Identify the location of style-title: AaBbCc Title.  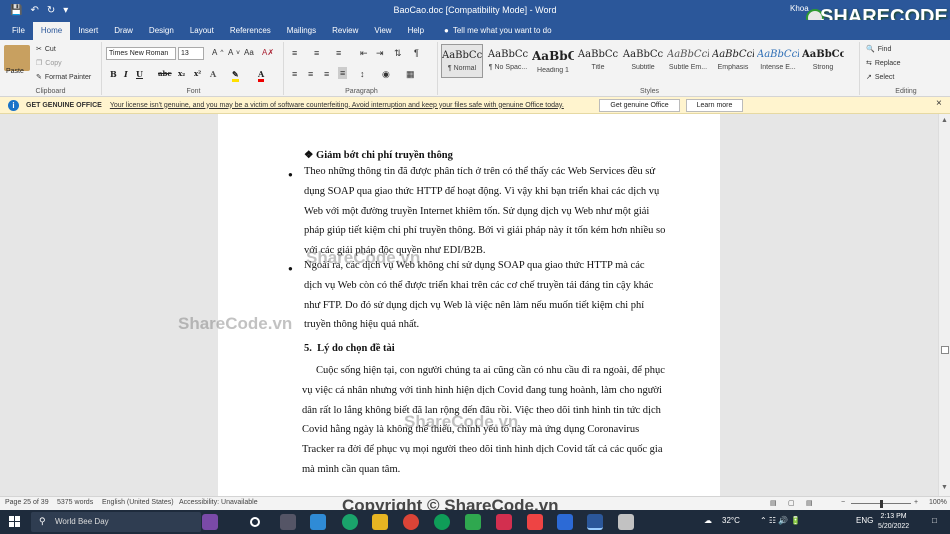
(598, 61).